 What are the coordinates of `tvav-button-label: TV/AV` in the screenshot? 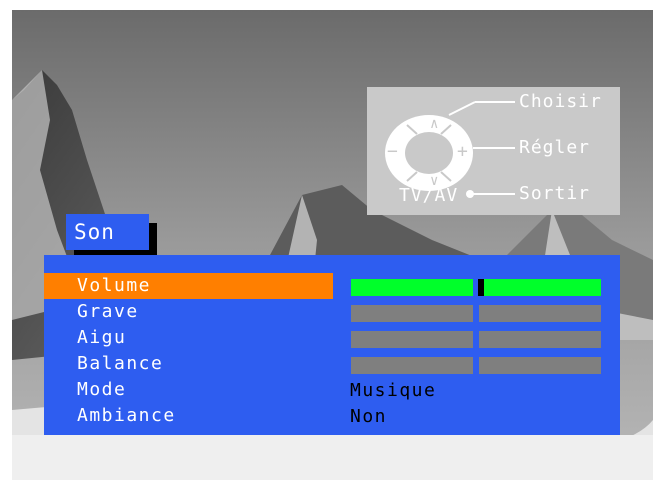 It's located at (429, 195).